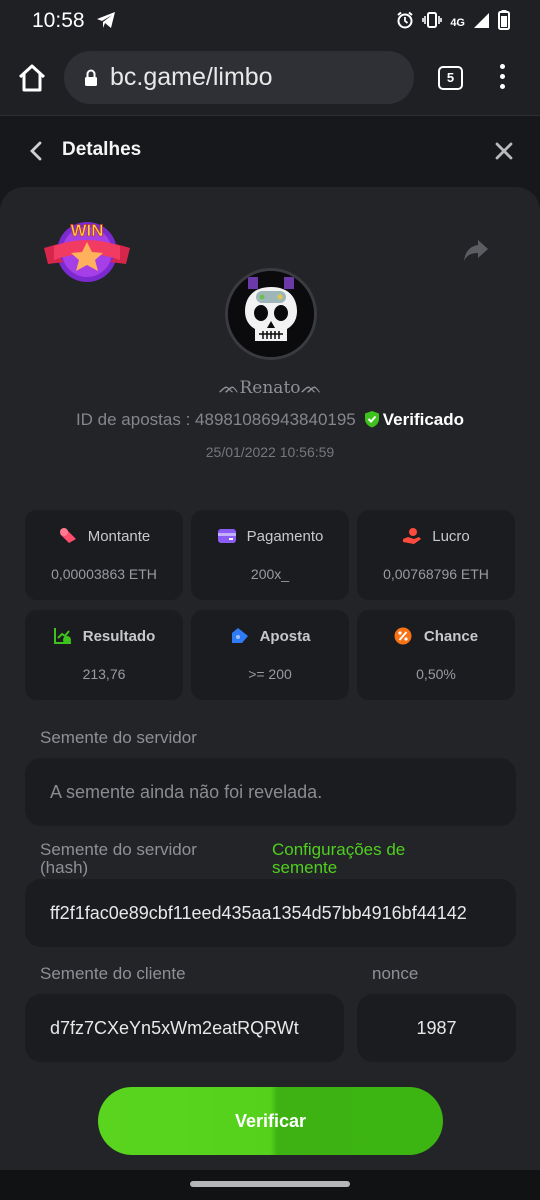  Describe the element at coordinates (62, 636) in the screenshot. I see `chart-check-icon` at that location.